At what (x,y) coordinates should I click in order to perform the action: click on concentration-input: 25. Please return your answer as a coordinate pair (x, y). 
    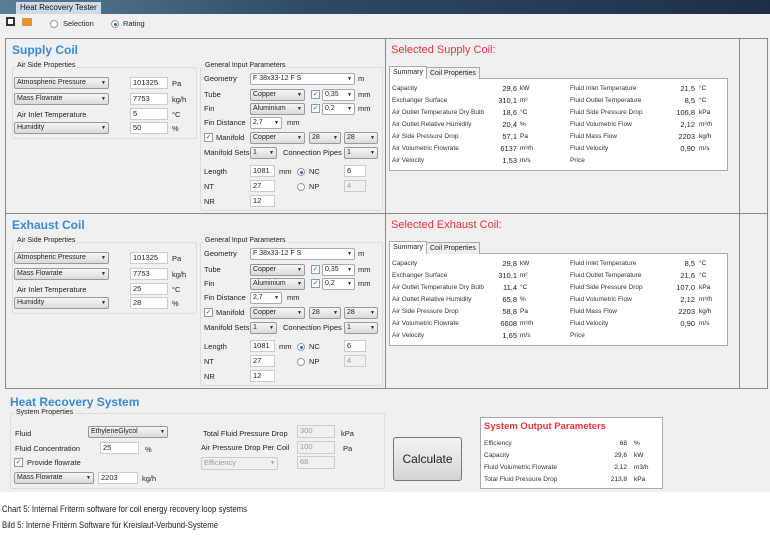
    Looking at the image, I should click on (119, 448).